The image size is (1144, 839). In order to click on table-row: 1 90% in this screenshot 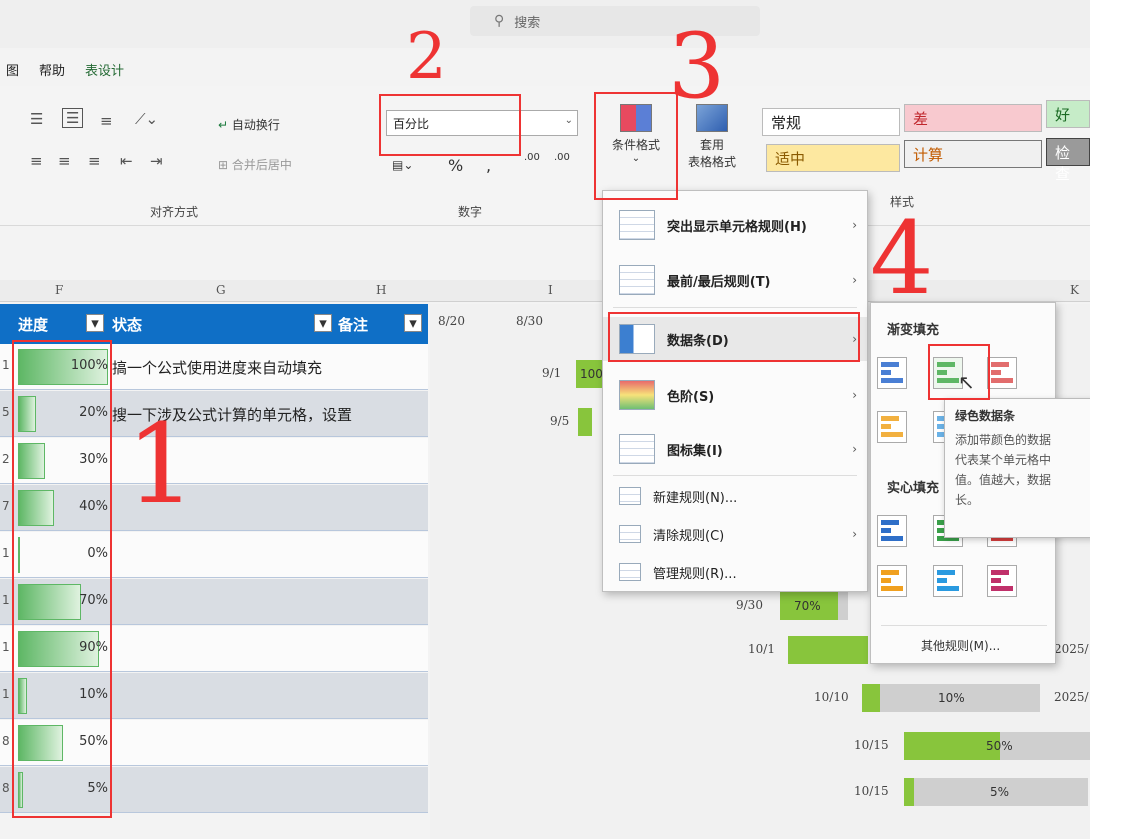, I will do `click(214, 649)`.